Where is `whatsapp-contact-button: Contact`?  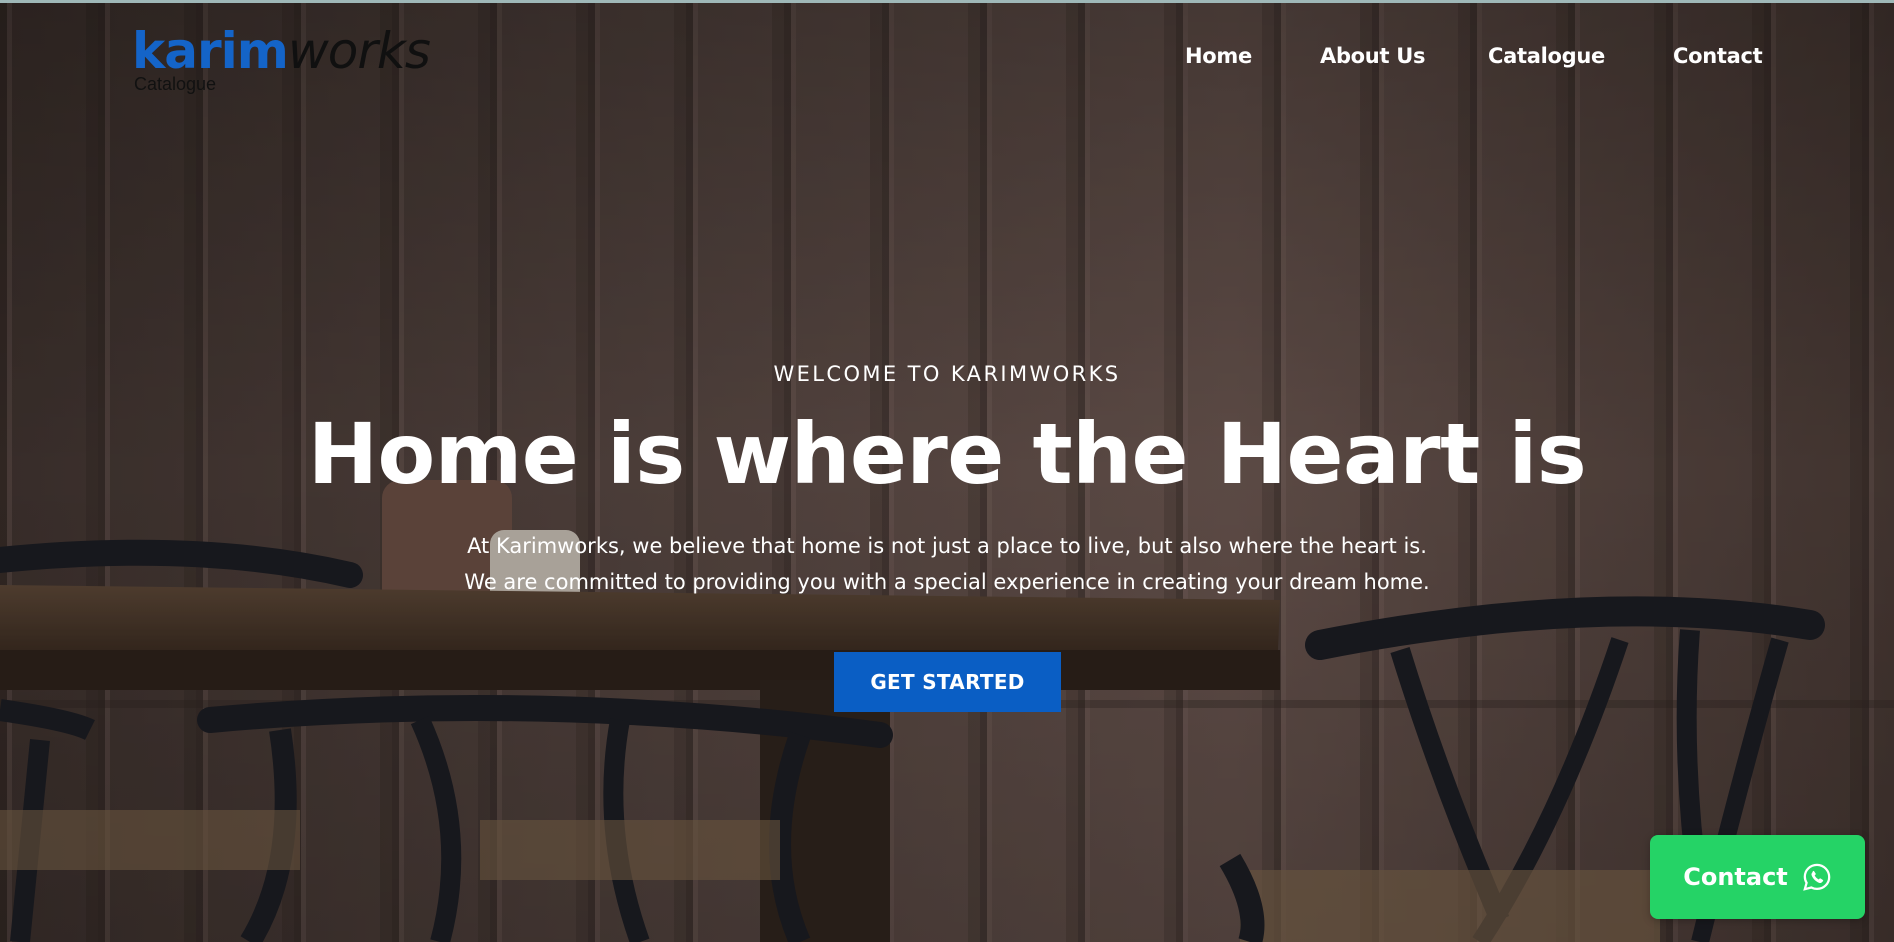
whatsapp-contact-button: Contact is located at coordinates (1757, 877).